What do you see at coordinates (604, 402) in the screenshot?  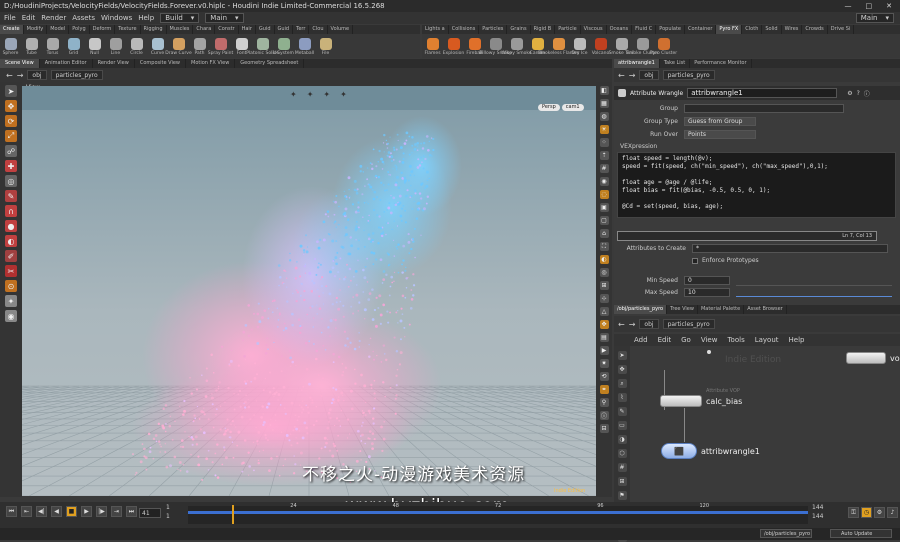 I see `pin-icon: ⚲` at bounding box center [604, 402].